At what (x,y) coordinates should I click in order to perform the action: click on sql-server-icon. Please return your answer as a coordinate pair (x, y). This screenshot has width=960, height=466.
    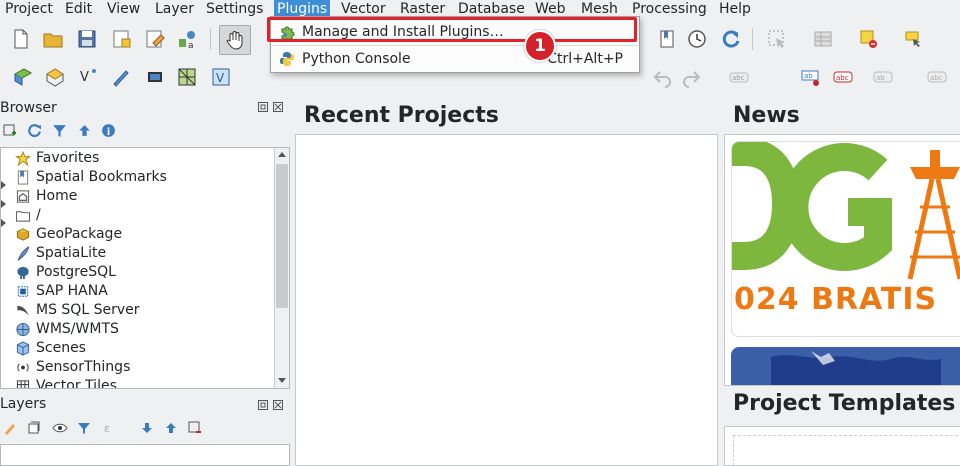
    Looking at the image, I should click on (23, 310).